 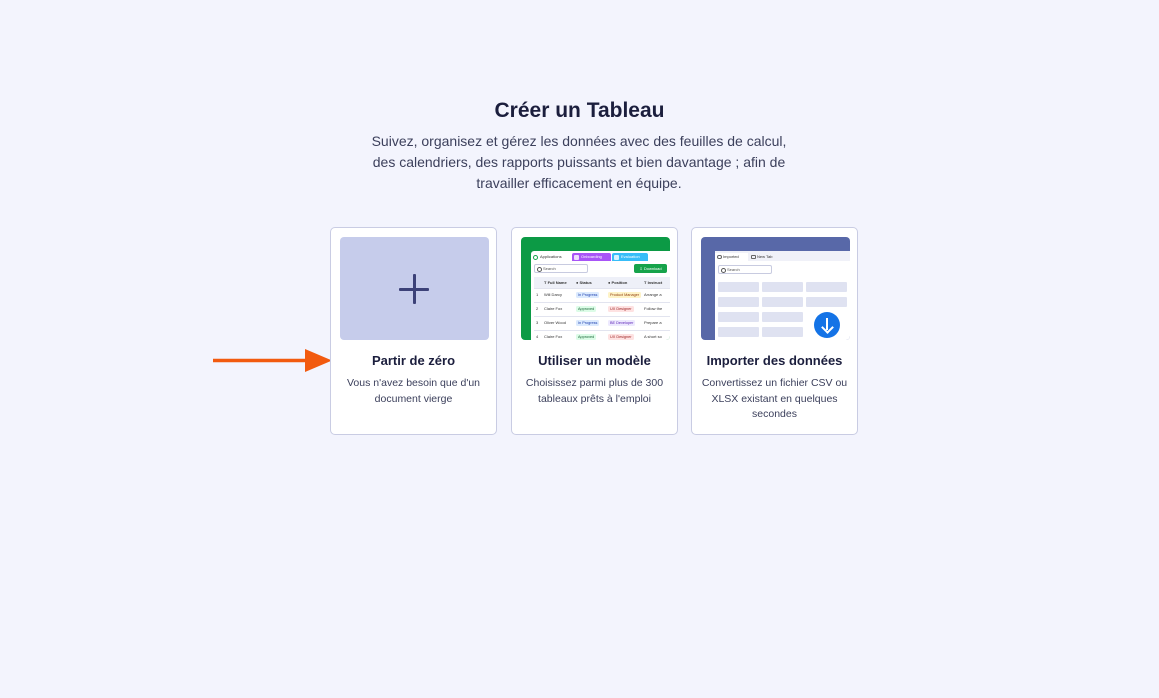 I want to click on preview-download-button: ⇩ Download, so click(x=650, y=268).